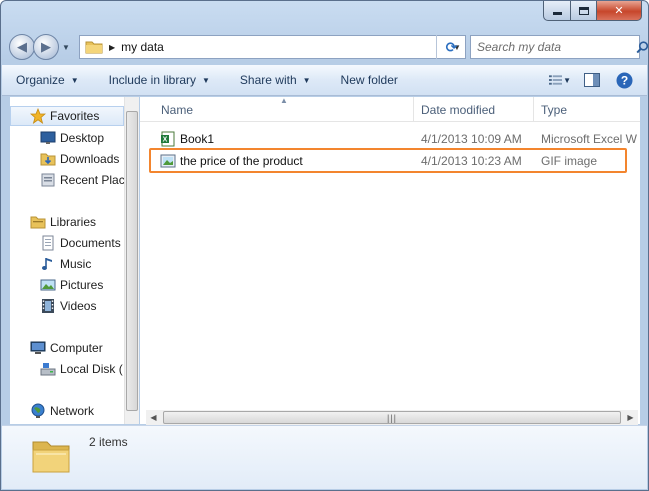 This screenshot has height=491, width=649. I want to click on view-details-icon, so click(556, 80).